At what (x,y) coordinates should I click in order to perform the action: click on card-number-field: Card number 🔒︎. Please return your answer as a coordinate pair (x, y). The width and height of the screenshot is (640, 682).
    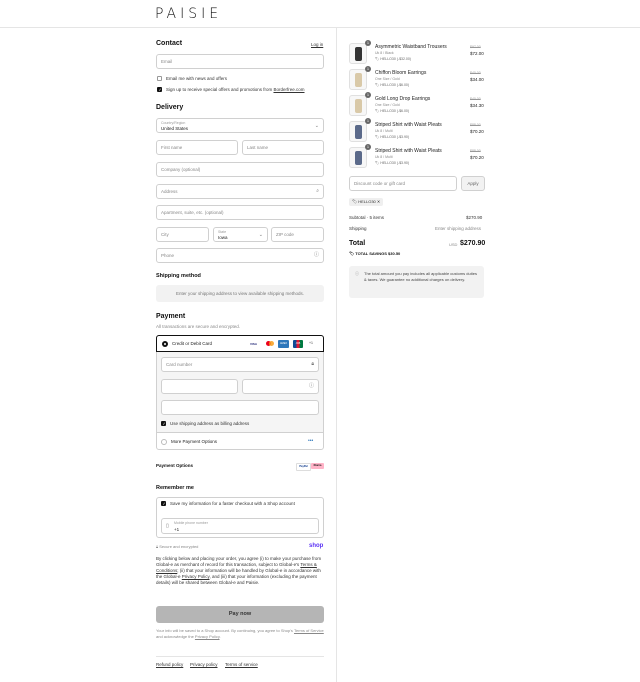
    Looking at the image, I should click on (240, 364).